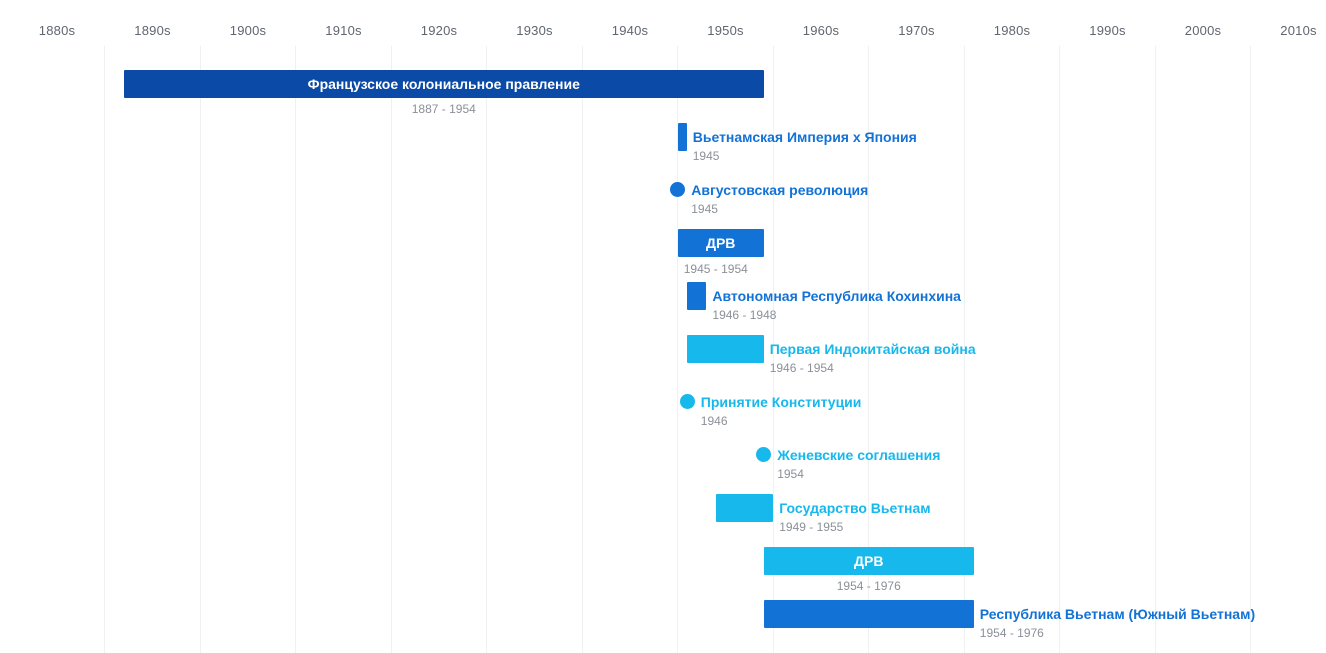 The width and height of the screenshot is (1326, 653). What do you see at coordinates (1117, 614) in the screenshot?
I see `event-title: Республика Вьетнам (Южный Вьетнам)` at bounding box center [1117, 614].